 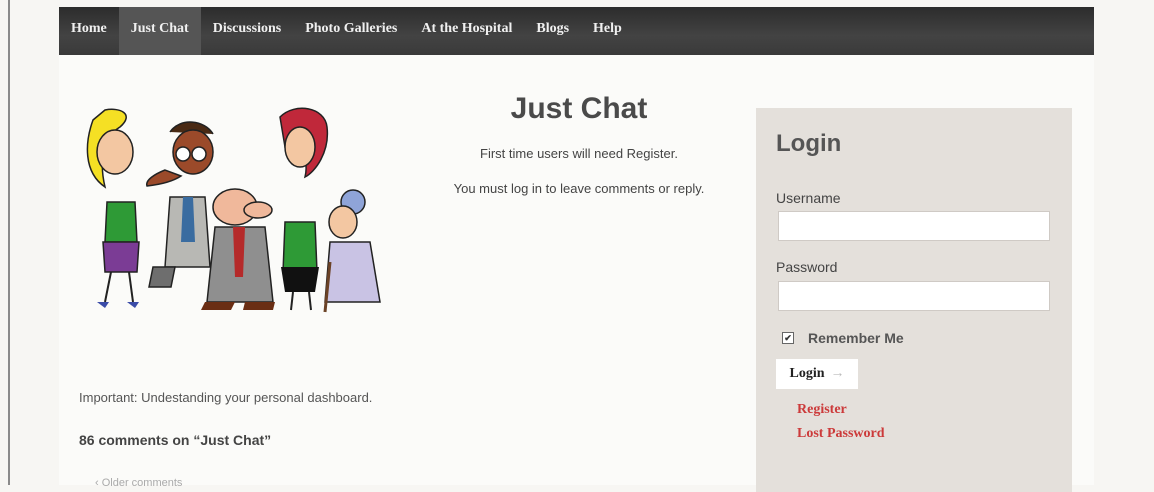 What do you see at coordinates (837, 373) in the screenshot?
I see `arrow-right-icon: →` at bounding box center [837, 373].